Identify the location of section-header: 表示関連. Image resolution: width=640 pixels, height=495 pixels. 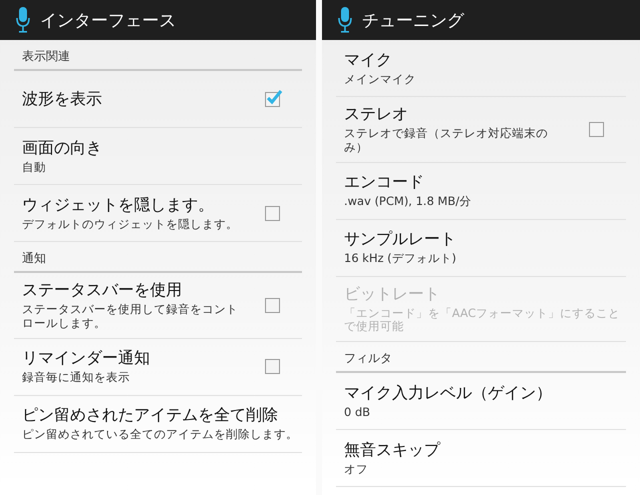
(158, 55).